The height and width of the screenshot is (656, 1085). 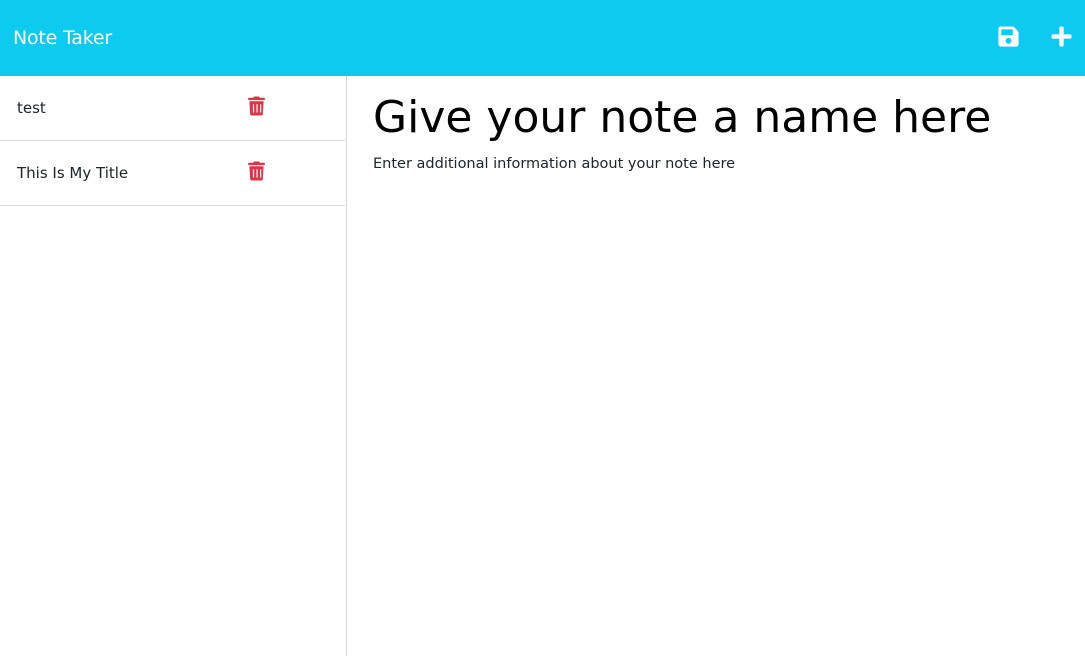 What do you see at coordinates (172, 108) in the screenshot?
I see `note-list-item: test` at bounding box center [172, 108].